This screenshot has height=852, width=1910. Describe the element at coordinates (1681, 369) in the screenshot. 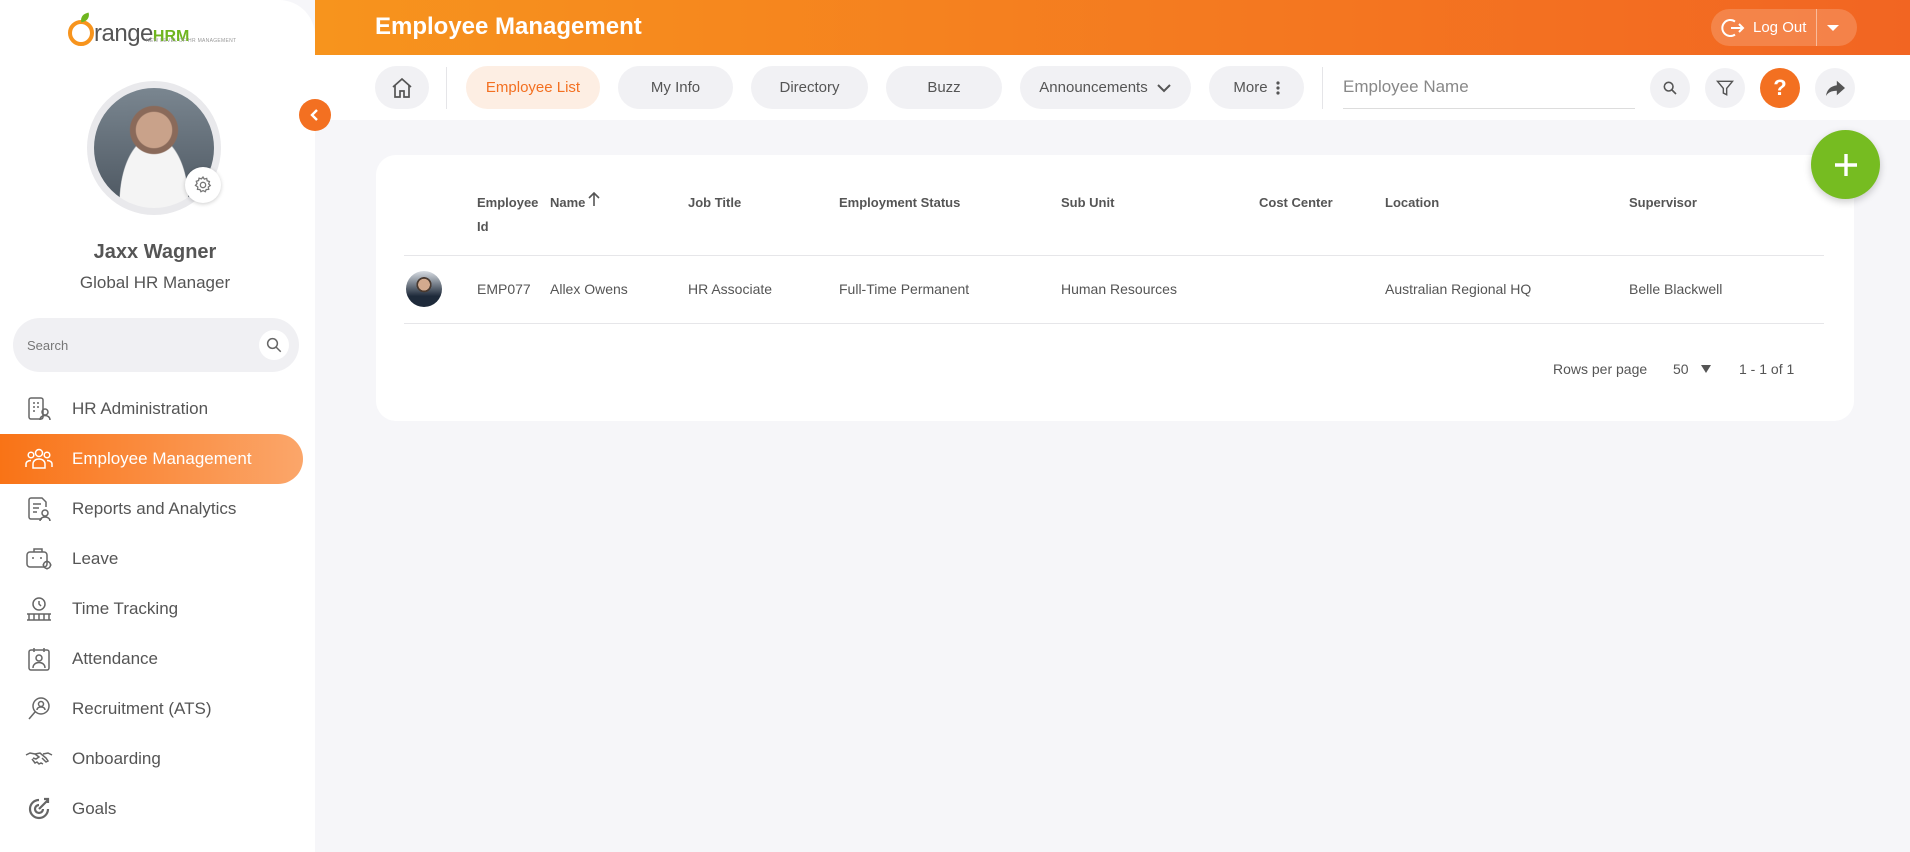

I see `rows-per-page-value: 50` at that location.